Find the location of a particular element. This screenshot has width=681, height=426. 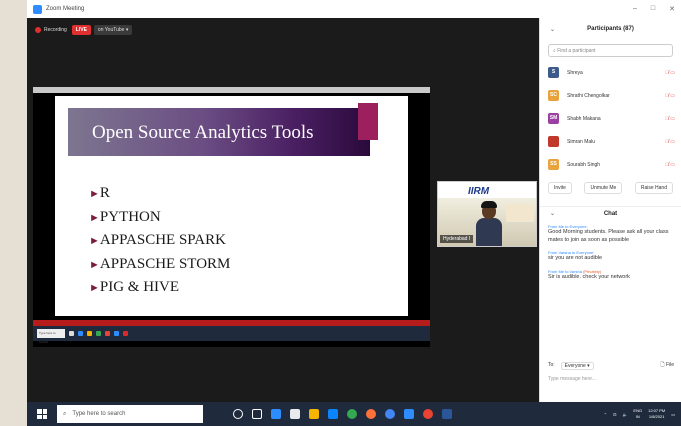

bullet-item: ►APPASCHE SPARK is located at coordinates (157, 240).